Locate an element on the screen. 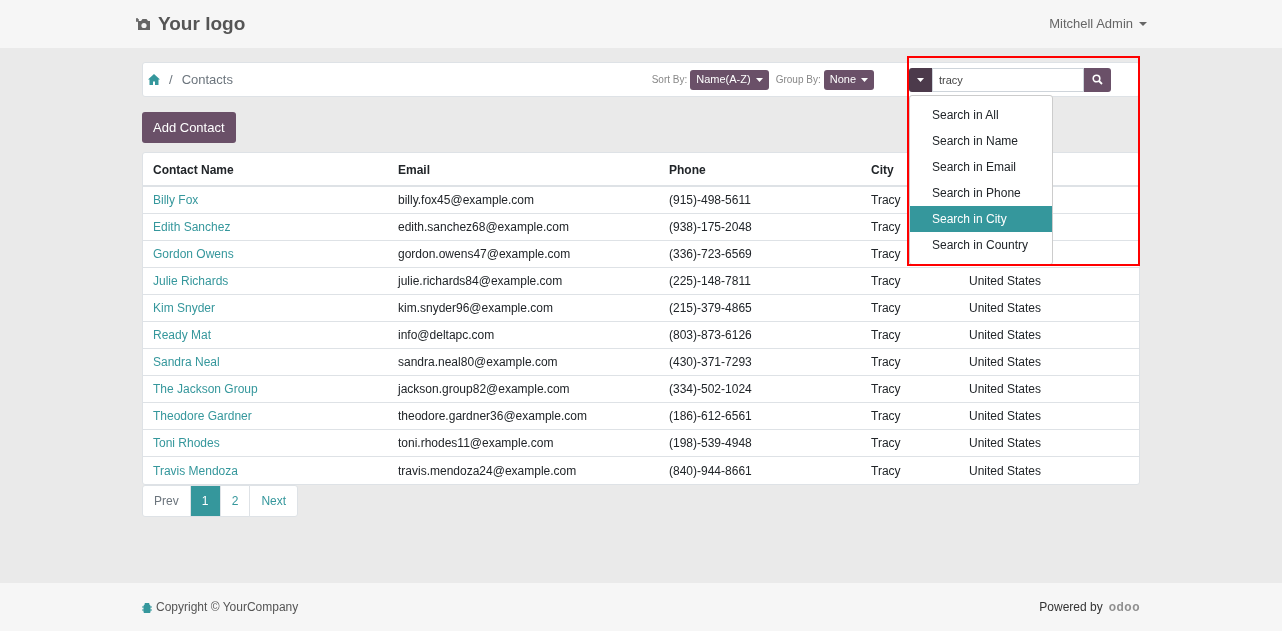 The height and width of the screenshot is (631, 1282). page-link: 1 is located at coordinates (205, 501).